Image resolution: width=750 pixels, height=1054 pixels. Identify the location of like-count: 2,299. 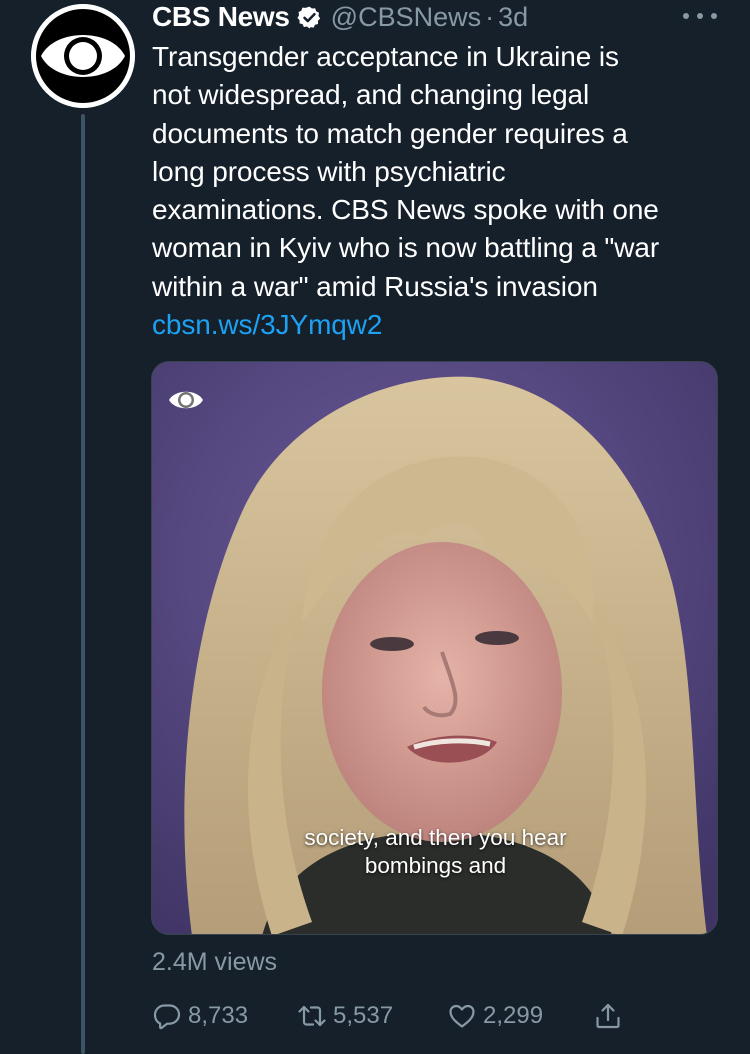
(513, 1015).